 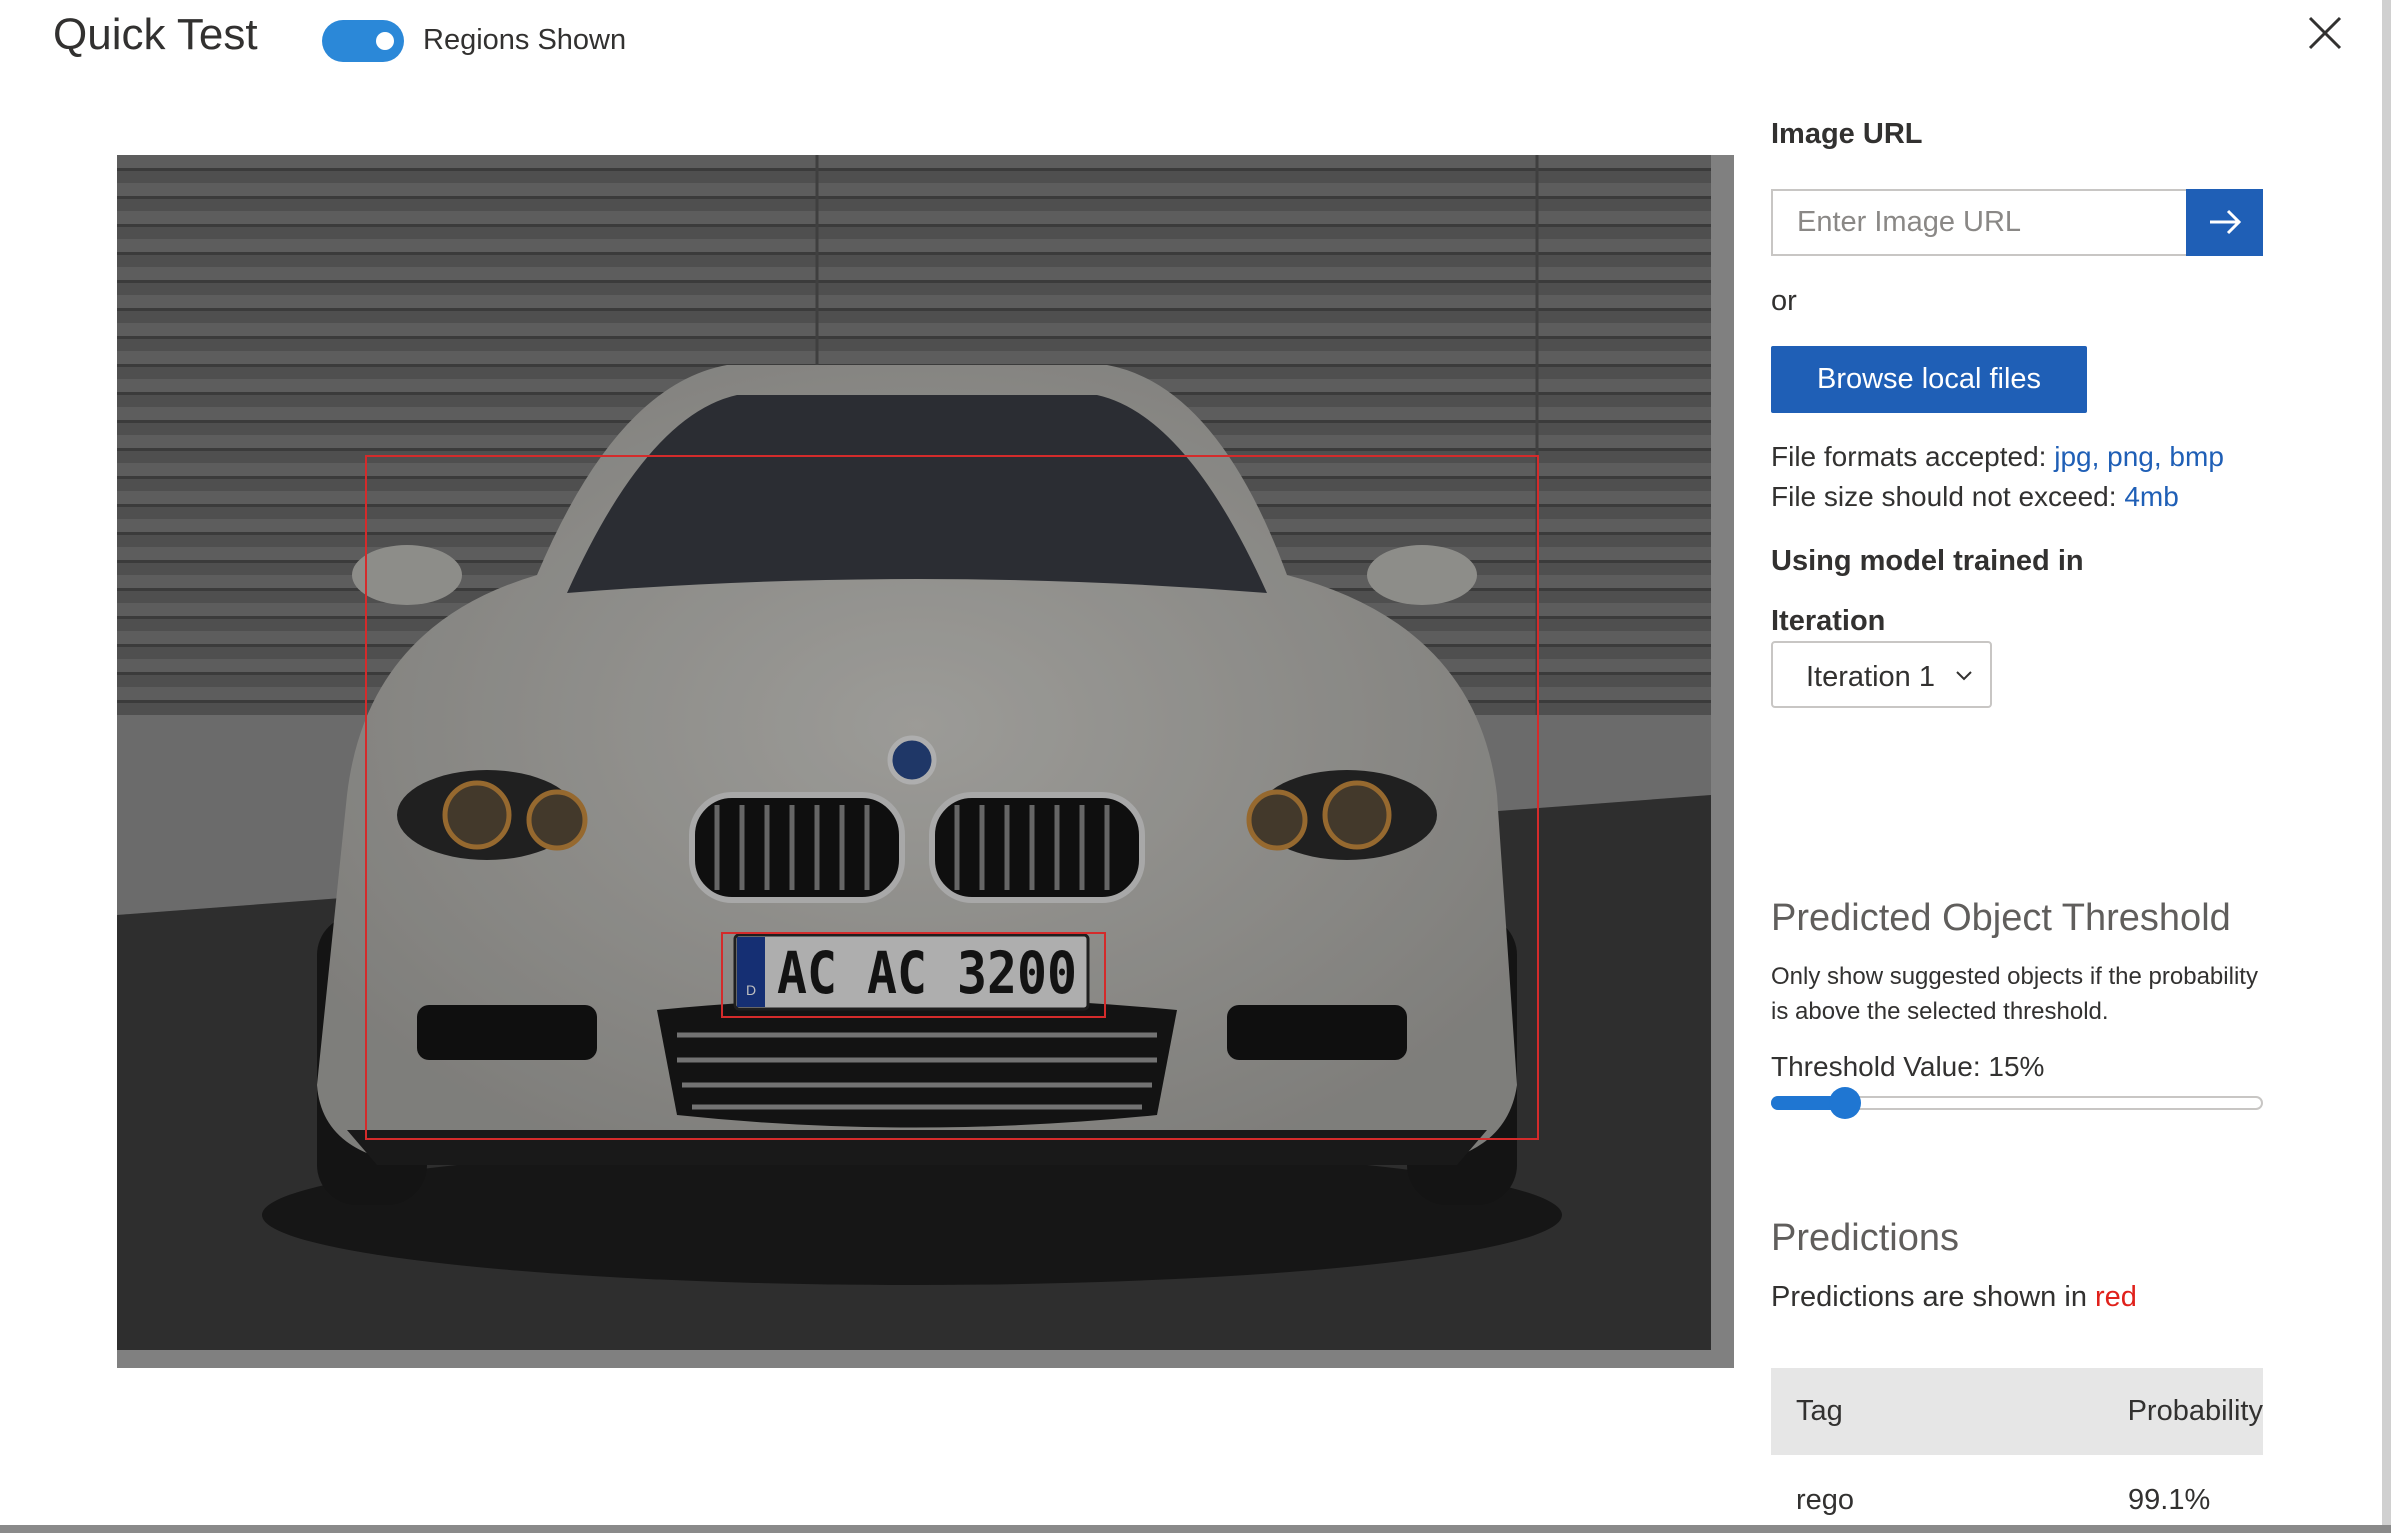 I want to click on regions-toggle, so click(x=363, y=41).